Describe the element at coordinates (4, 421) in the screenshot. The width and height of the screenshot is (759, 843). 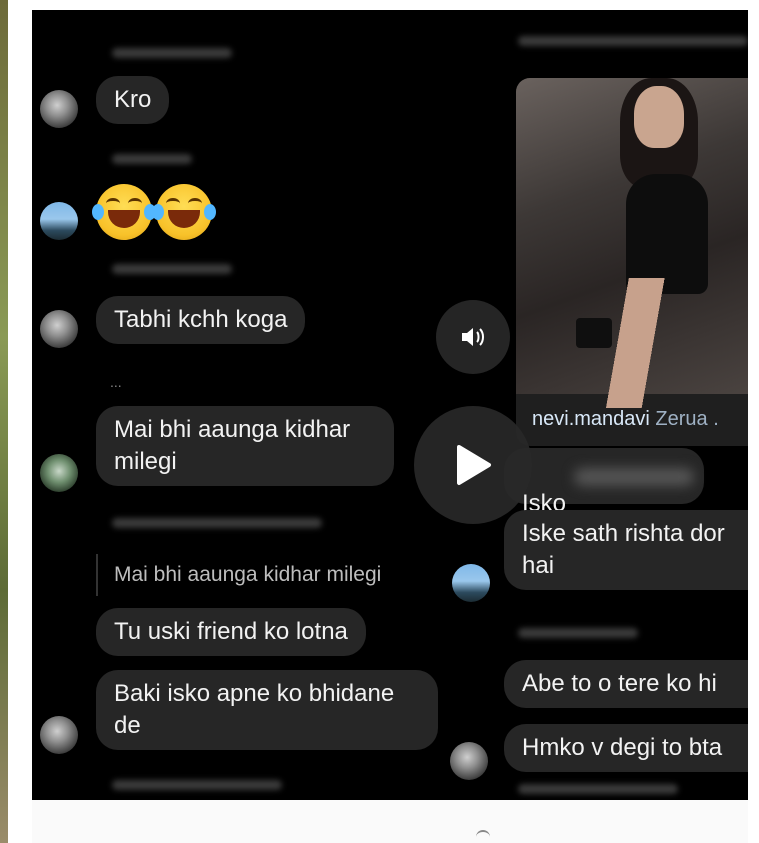
I see `neighbor-image-edge` at that location.